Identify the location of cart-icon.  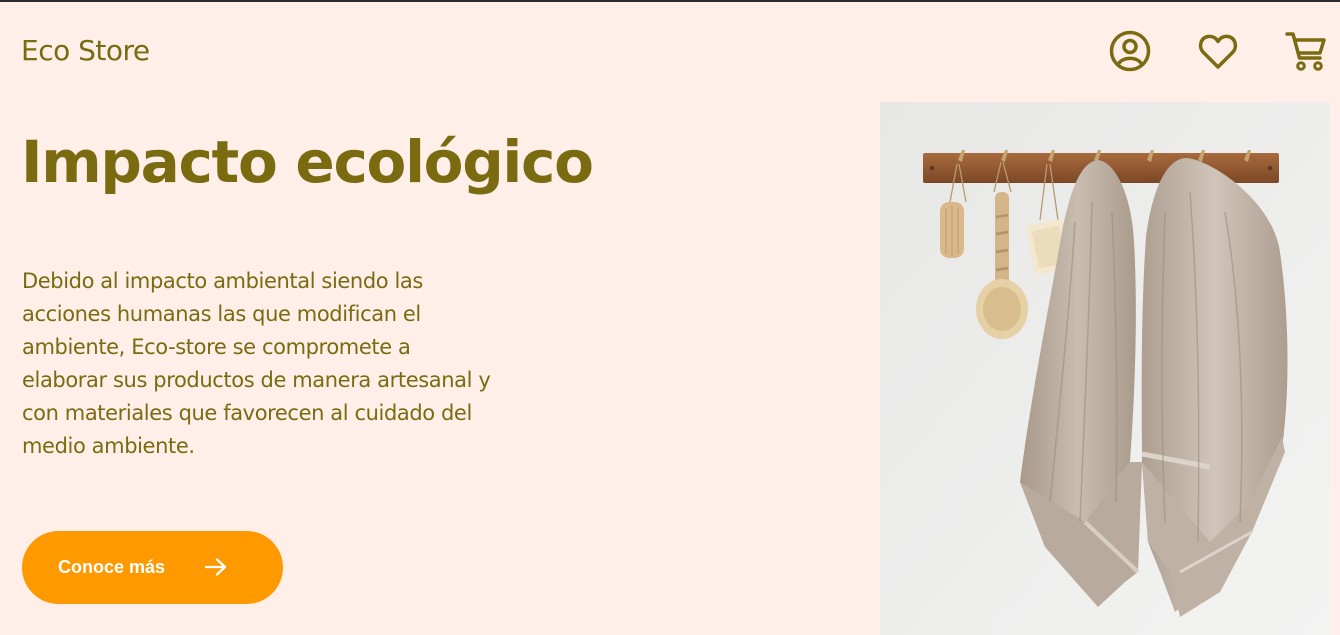
(1305, 51).